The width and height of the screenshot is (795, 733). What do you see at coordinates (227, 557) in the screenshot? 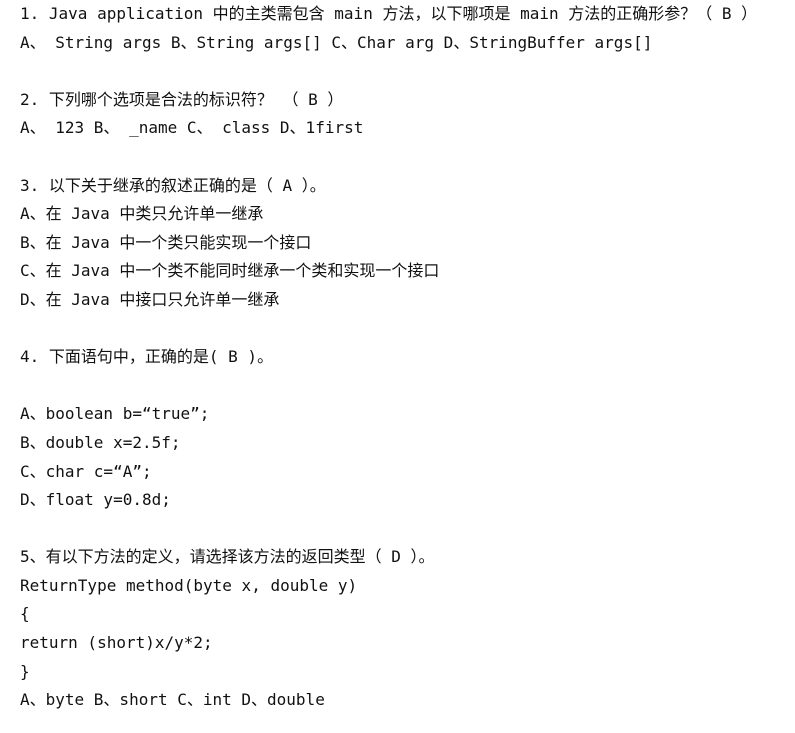
I see `question-5-stem: 5、有以下方法的定义，请选择该方法的返回类型（ D ）。` at bounding box center [227, 557].